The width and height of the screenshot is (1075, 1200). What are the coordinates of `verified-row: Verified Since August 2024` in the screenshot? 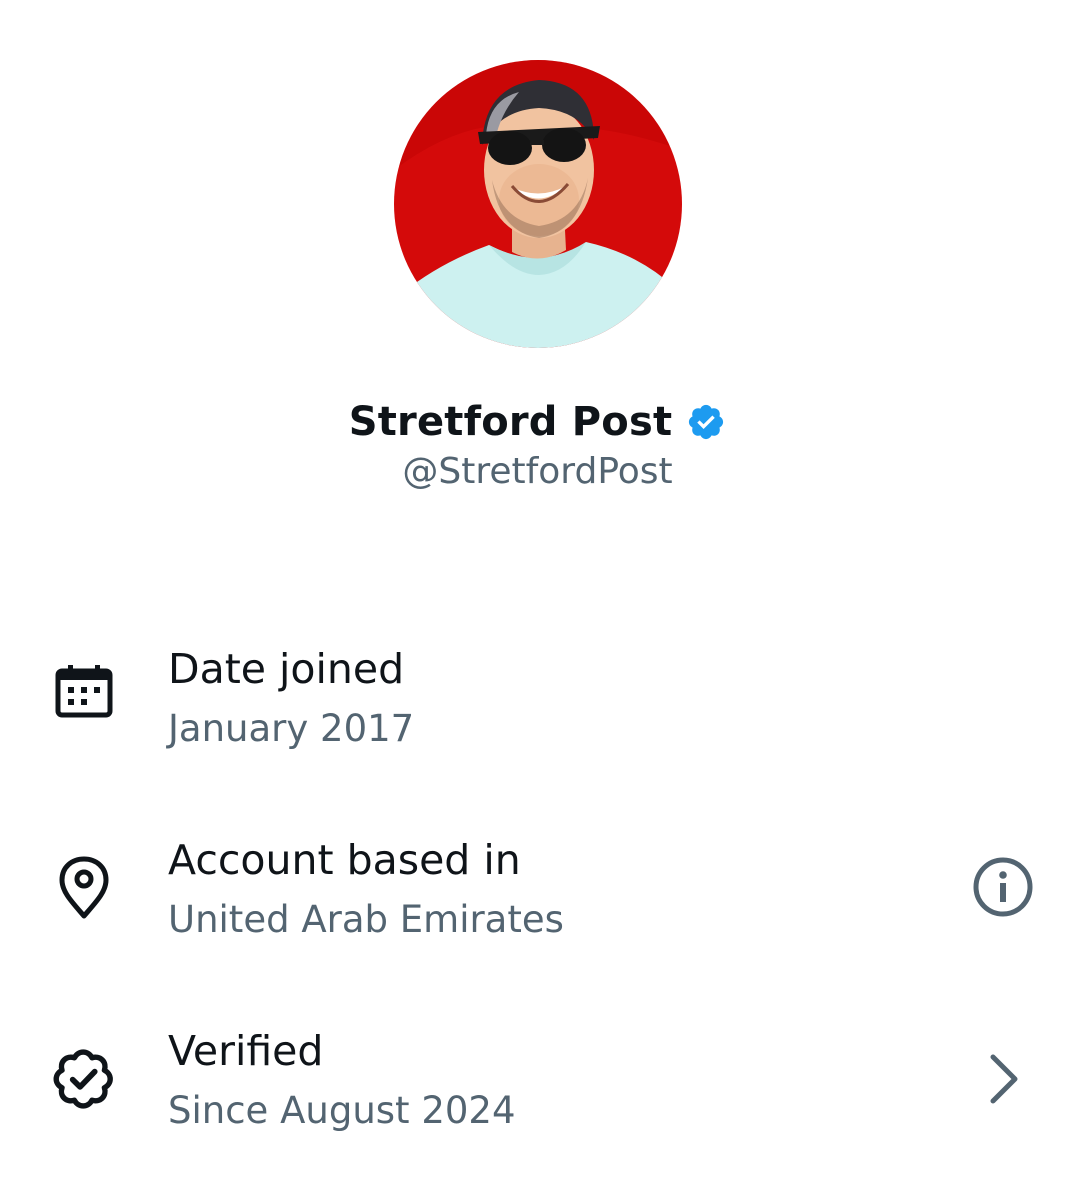 It's located at (537, 1095).